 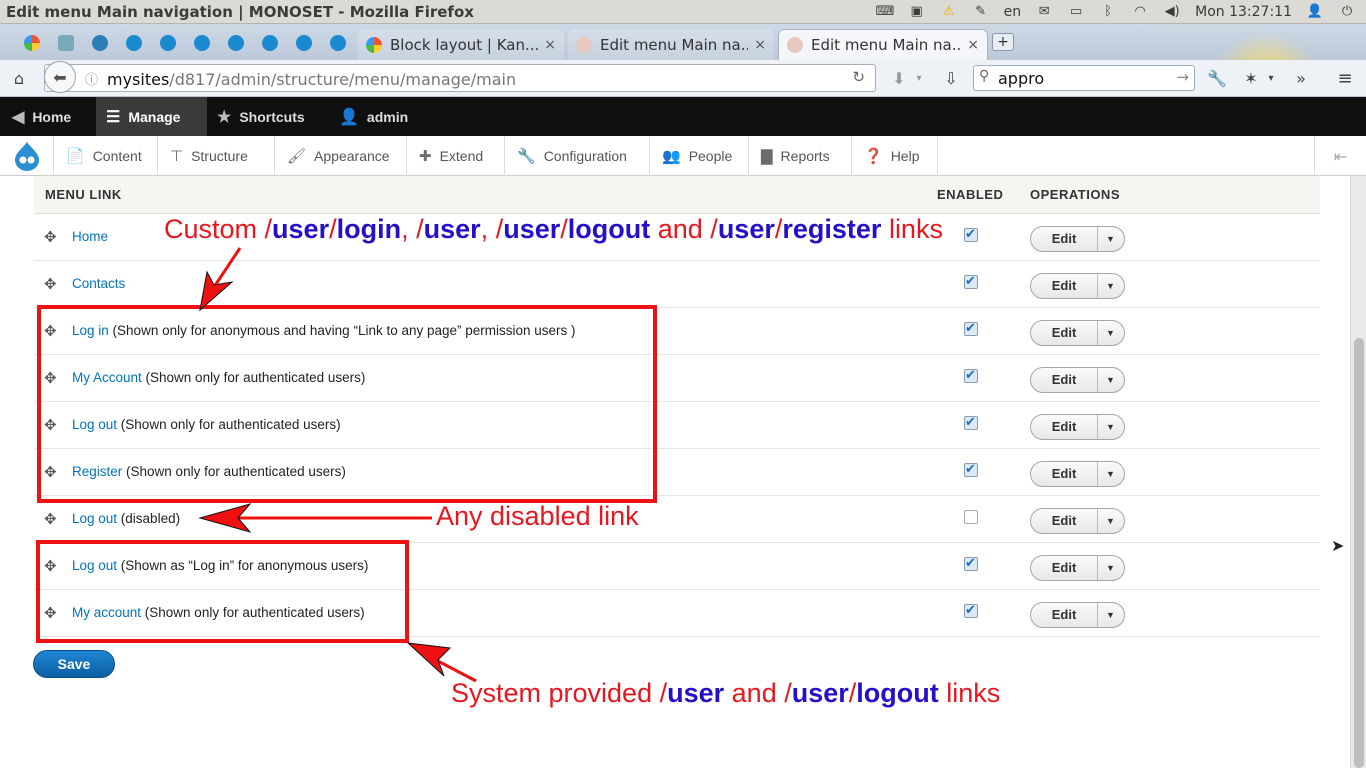 I want to click on mail-icon: ✉, so click(x=1044, y=12).